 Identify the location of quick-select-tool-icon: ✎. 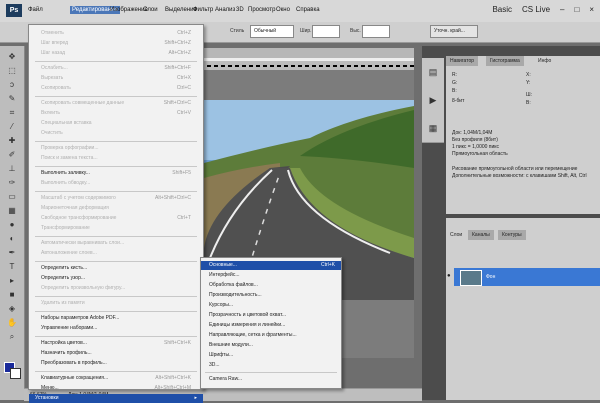
(12, 99).